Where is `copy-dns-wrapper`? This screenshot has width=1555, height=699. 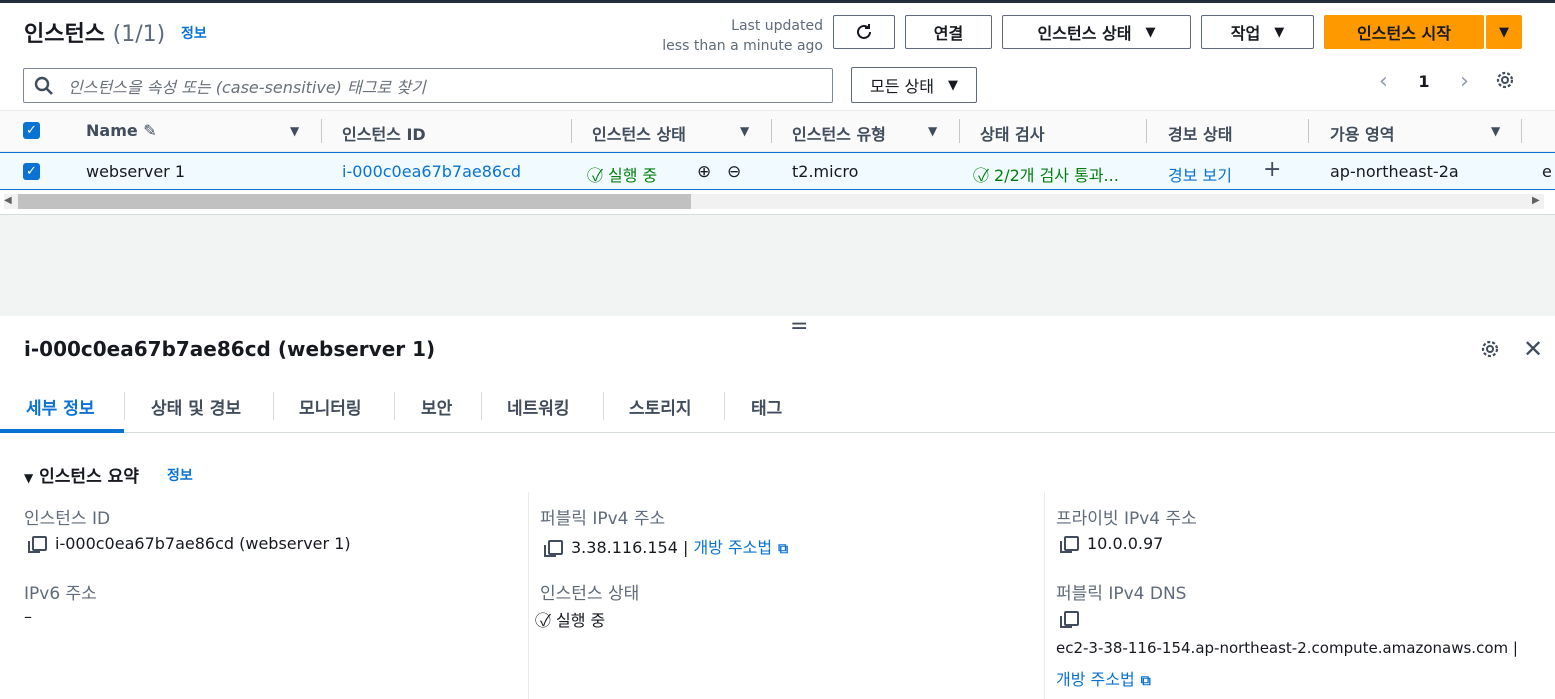 copy-dns-wrapper is located at coordinates (1073, 618).